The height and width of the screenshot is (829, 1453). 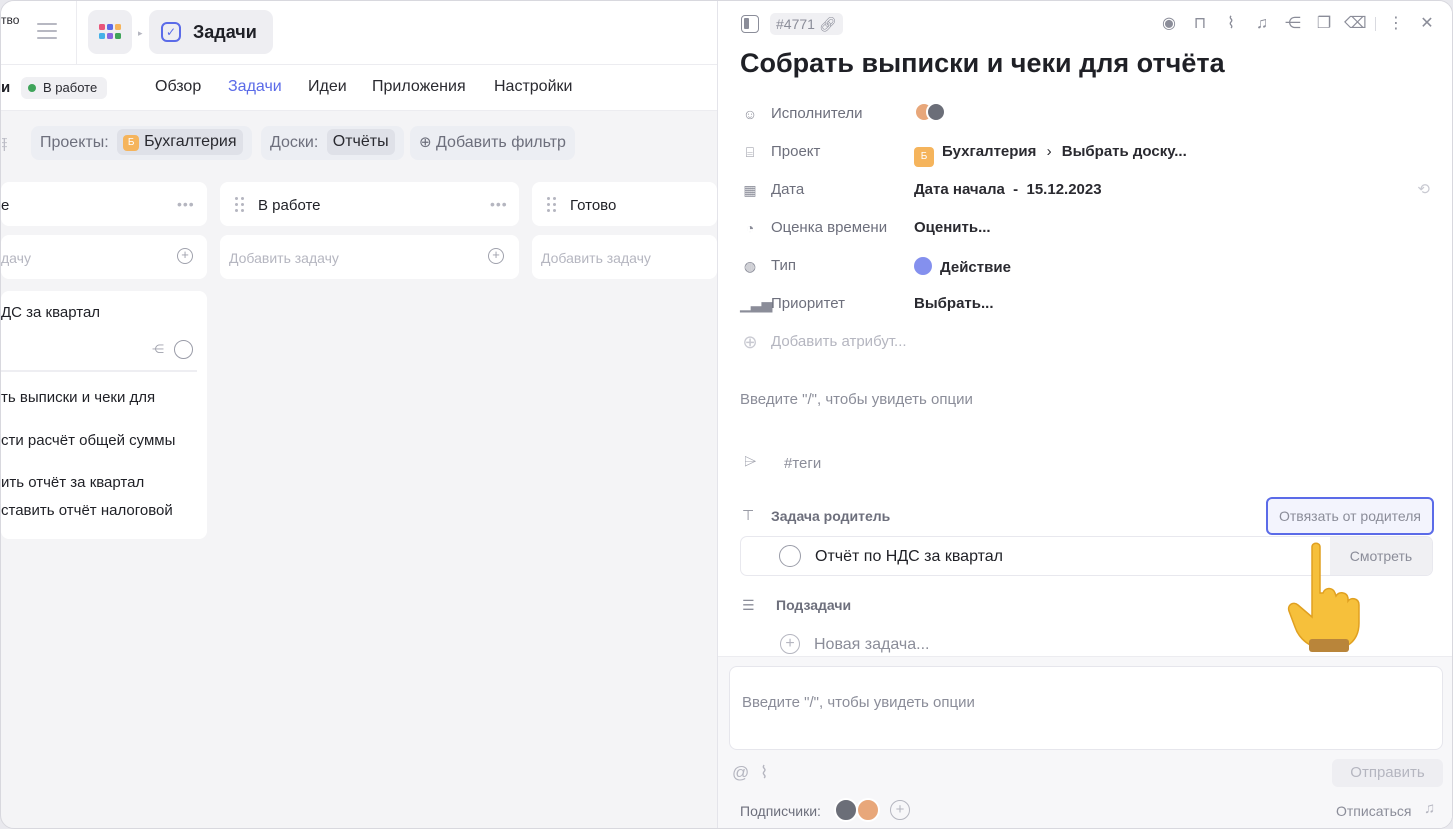 I want to click on add-filter-button: ⊕ Добавить фильтр, so click(x=492, y=143).